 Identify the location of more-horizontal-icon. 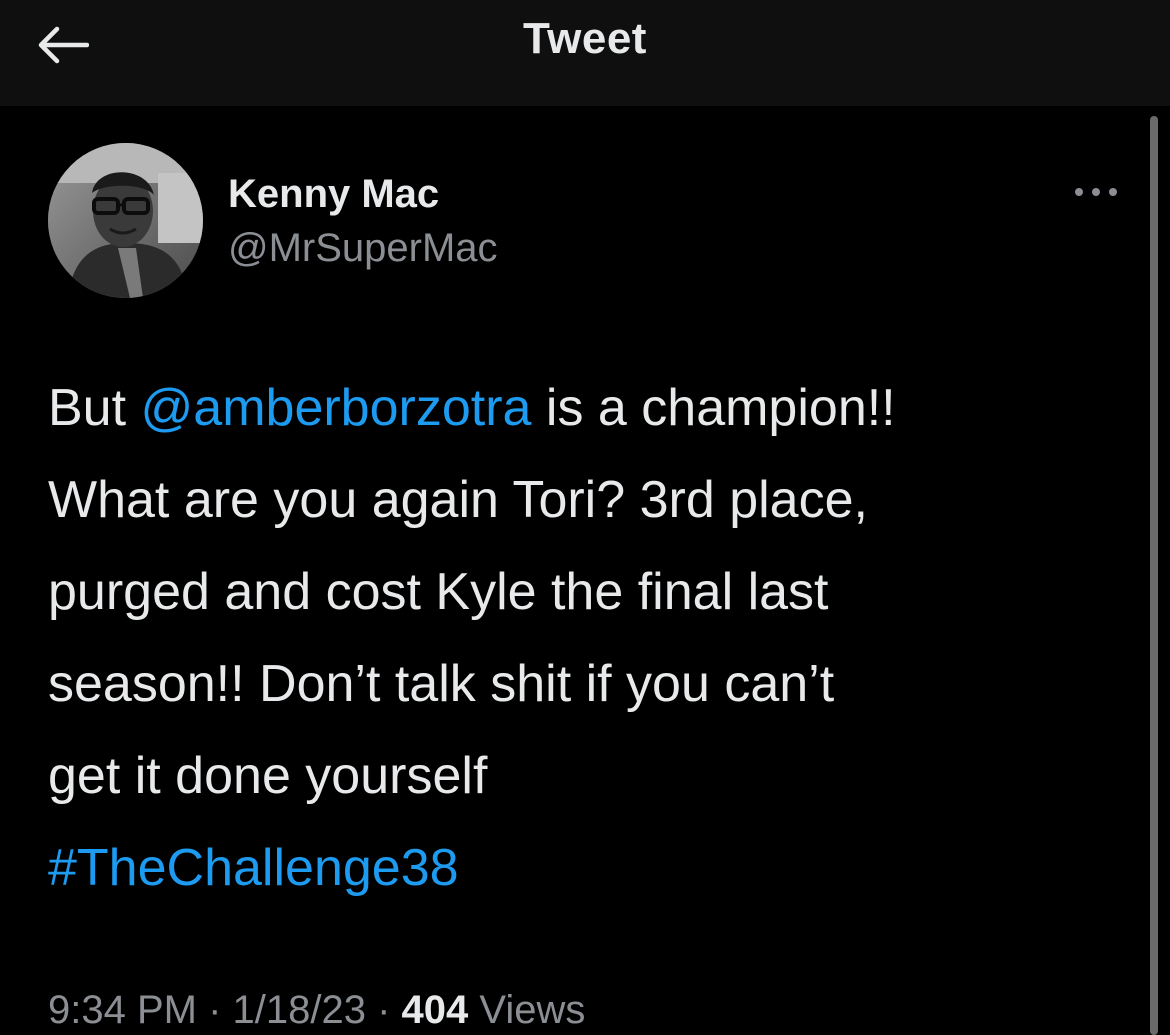
(1096, 192).